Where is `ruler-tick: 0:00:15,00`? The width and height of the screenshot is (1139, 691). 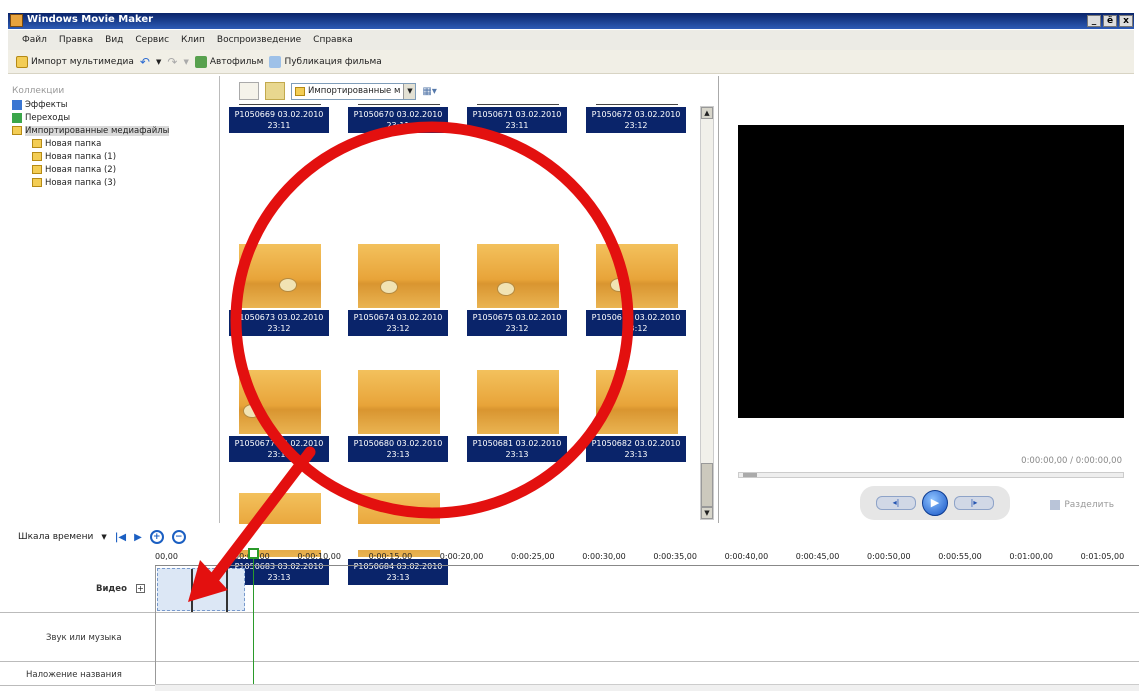 ruler-tick: 0:00:15,00 is located at coordinates (390, 556).